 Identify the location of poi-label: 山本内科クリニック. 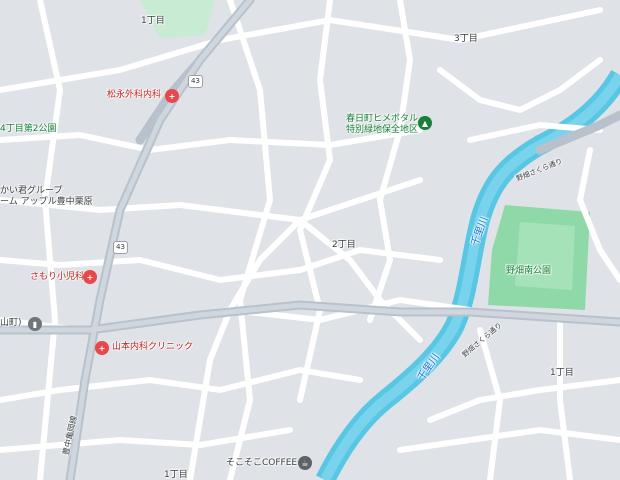
(152, 347).